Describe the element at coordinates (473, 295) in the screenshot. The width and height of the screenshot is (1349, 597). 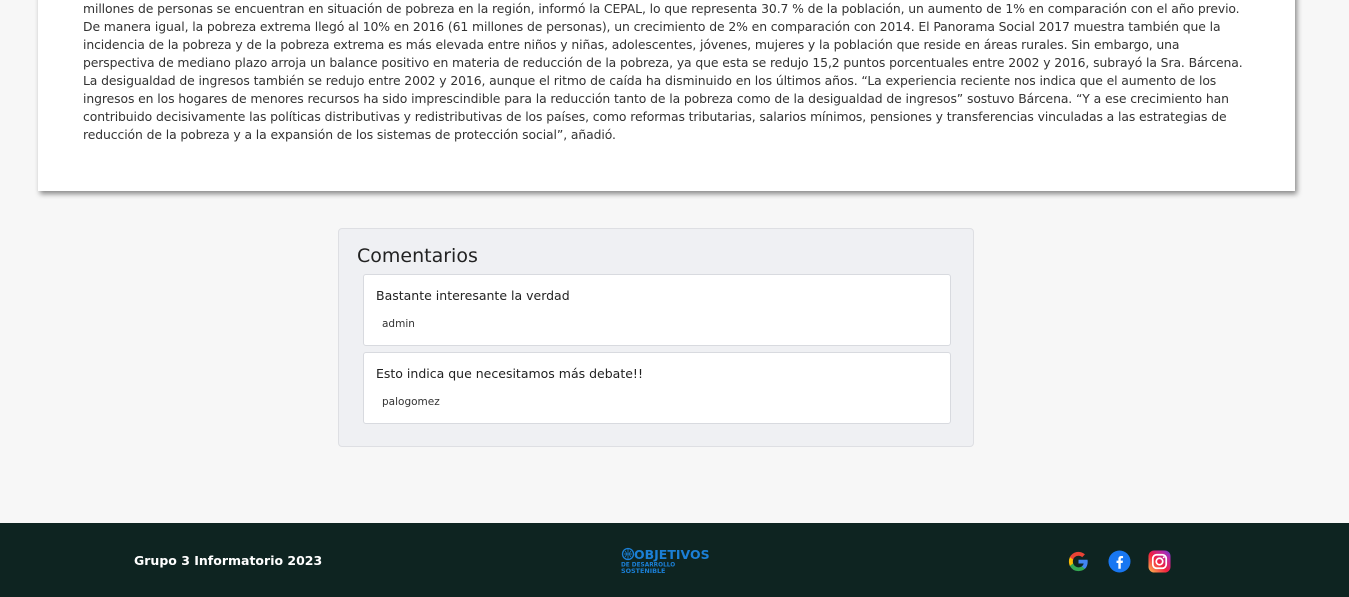
I see `comment-text: Bastante interesante la verdad` at that location.